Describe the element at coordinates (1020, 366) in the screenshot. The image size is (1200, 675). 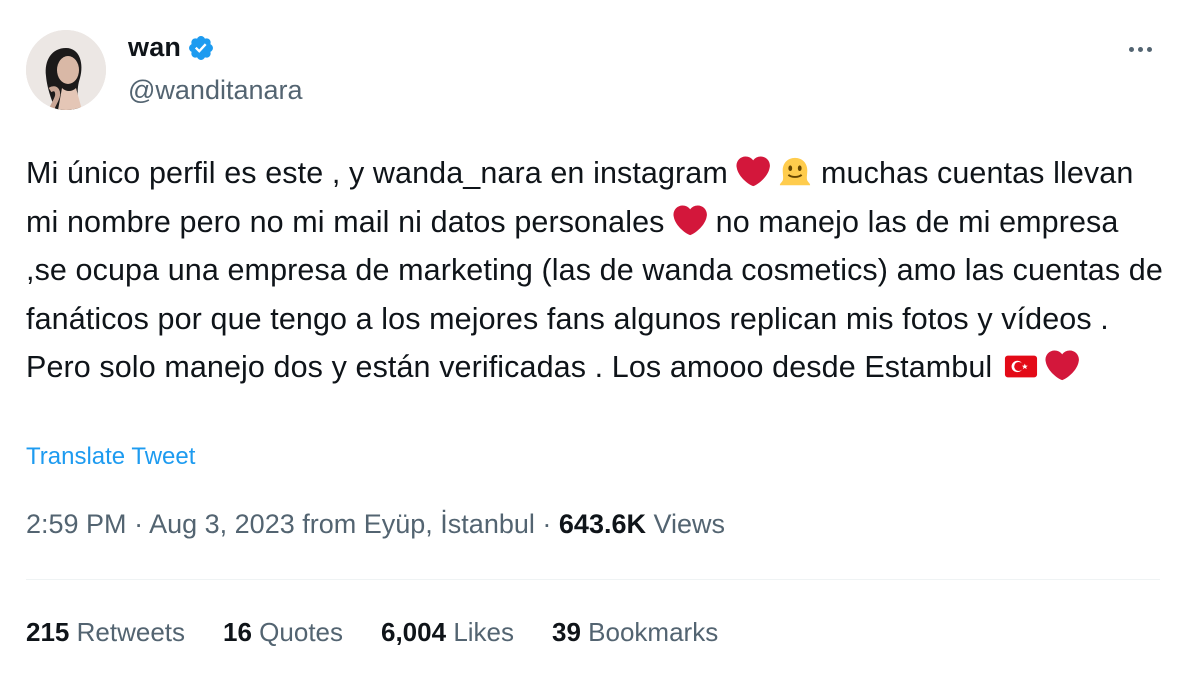
I see `turkey-flag-icon` at that location.